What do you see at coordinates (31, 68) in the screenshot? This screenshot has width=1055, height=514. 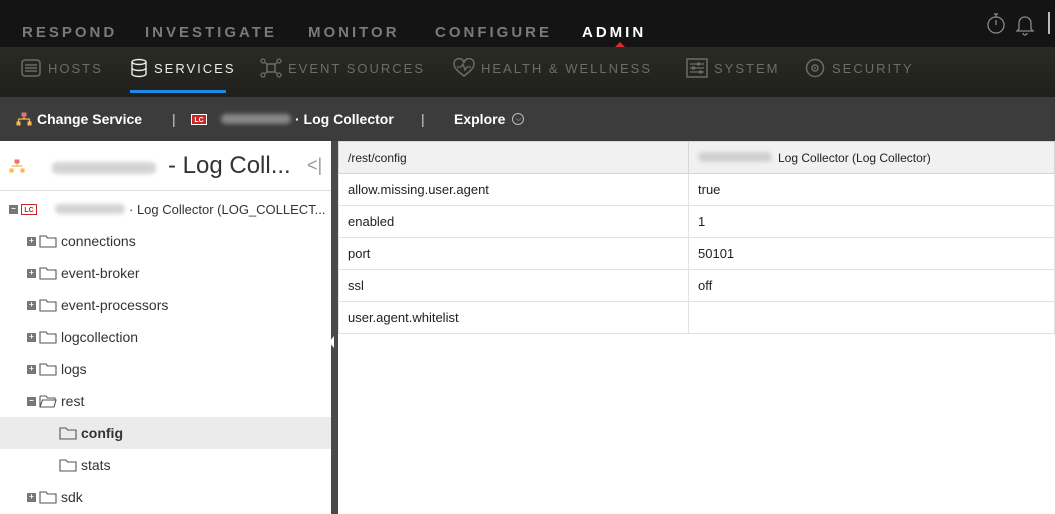 I see `hosts-icon` at bounding box center [31, 68].